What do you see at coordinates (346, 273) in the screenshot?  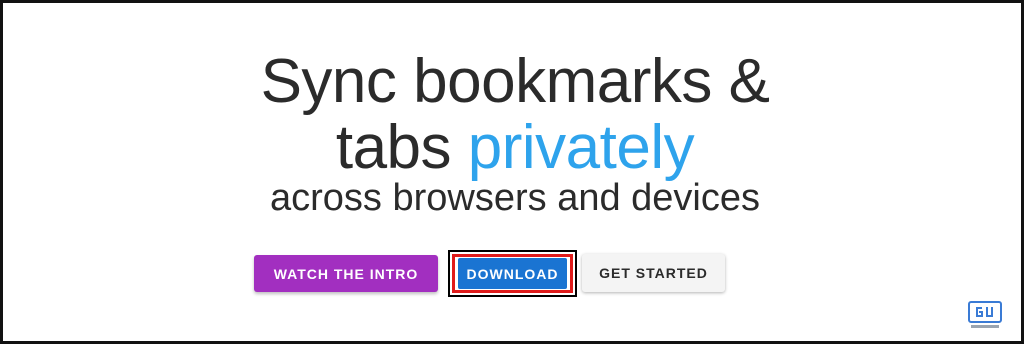 I see `watch-intro-button: WATCH THE INTRO` at bounding box center [346, 273].